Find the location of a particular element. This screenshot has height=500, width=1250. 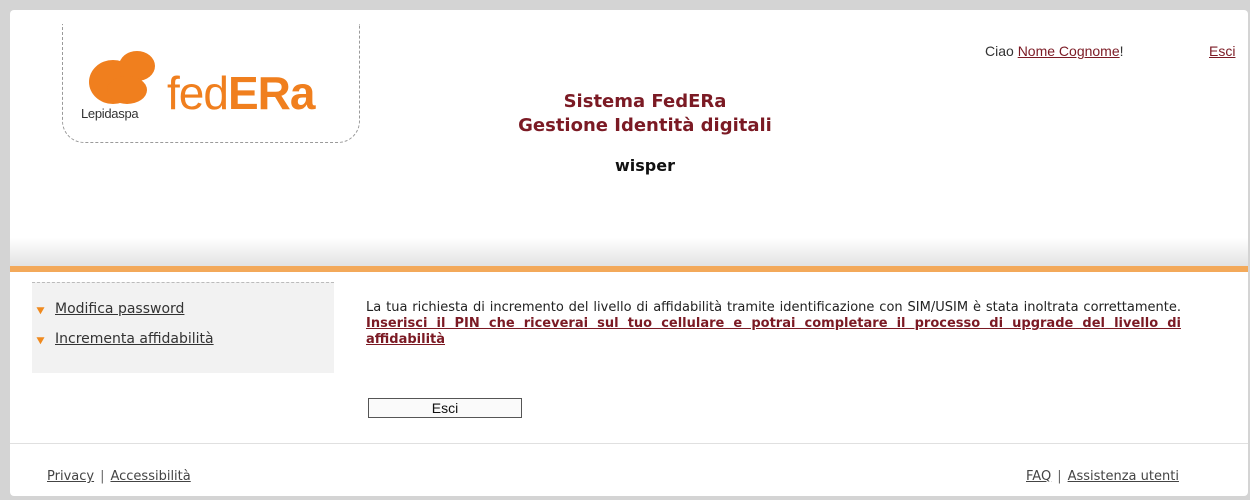

footer-left-links: Privacy | Accessibilità is located at coordinates (119, 476).